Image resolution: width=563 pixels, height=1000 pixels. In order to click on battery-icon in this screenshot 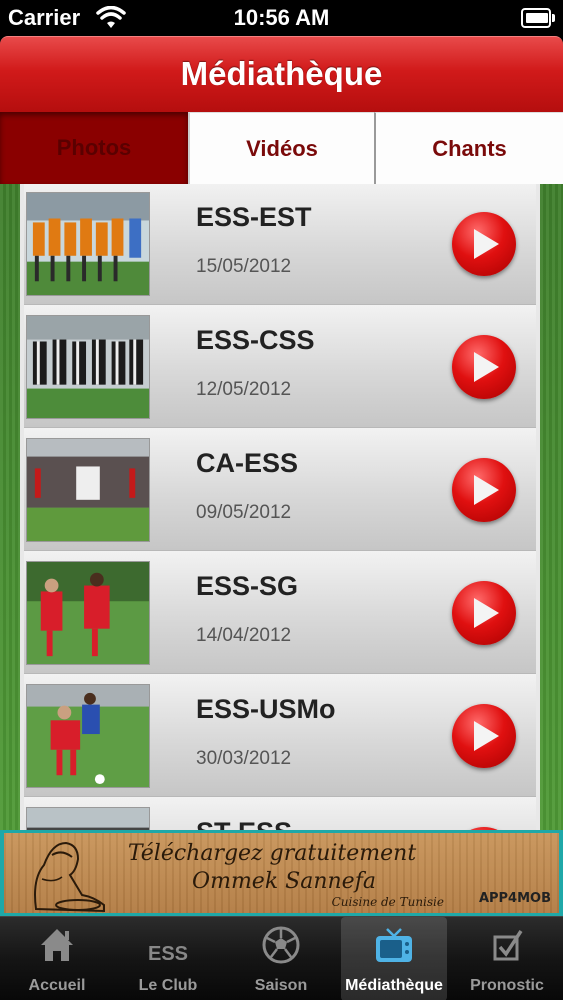, I will do `click(538, 18)`.